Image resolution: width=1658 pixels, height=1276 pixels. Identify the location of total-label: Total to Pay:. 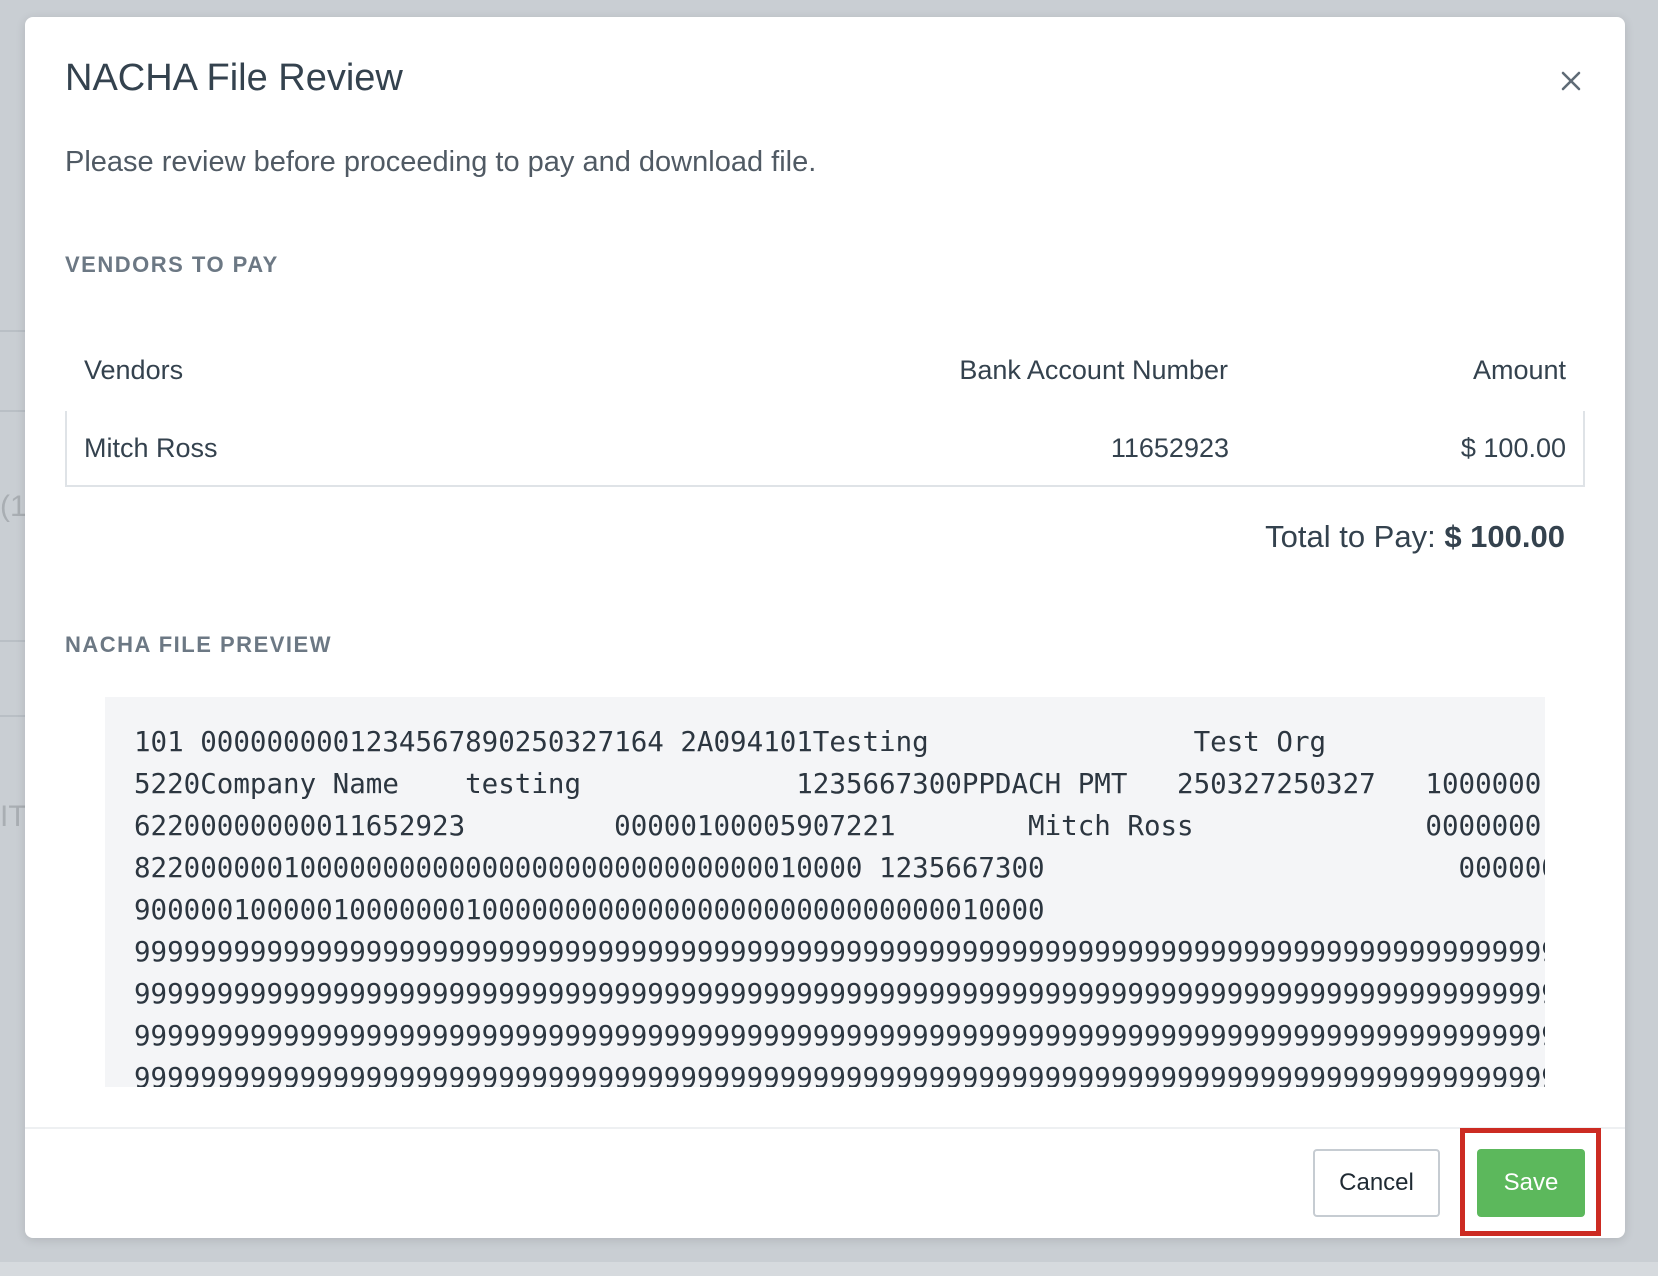
(1350, 536).